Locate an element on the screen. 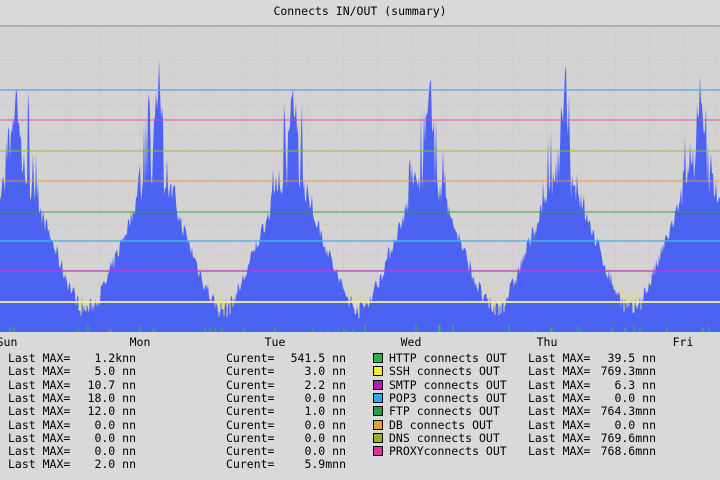  current-value: 1.0 nn is located at coordinates (325, 411).